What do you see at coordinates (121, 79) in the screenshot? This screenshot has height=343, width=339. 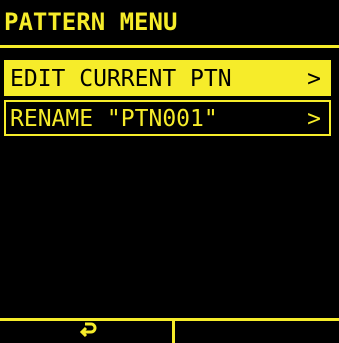 I see `menu-item-label: EDIT CURRENT PTN` at bounding box center [121, 79].